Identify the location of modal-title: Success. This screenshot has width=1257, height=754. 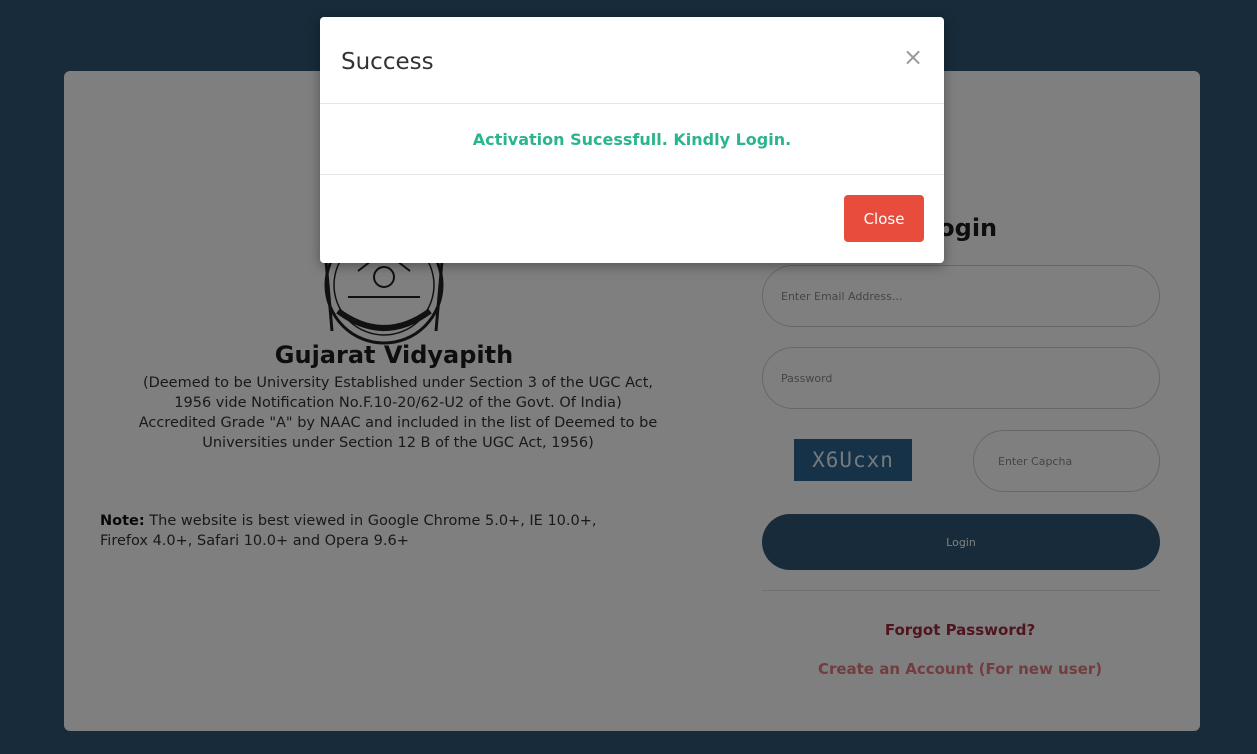
(387, 62).